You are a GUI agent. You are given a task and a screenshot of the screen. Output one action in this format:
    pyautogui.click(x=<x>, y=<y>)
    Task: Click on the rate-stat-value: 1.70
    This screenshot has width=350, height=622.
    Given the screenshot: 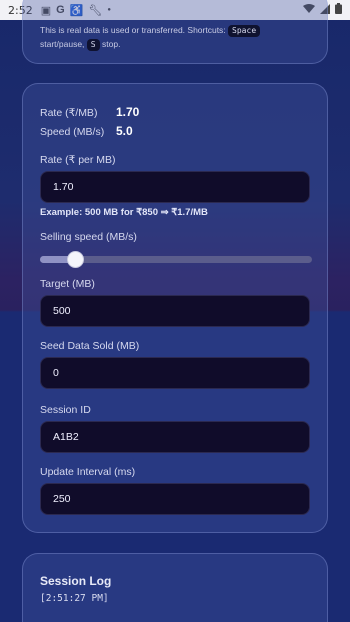 What is the action you would take?
    pyautogui.click(x=128, y=112)
    